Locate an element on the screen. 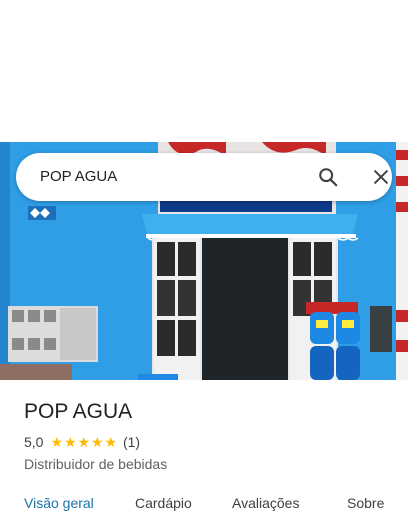  place-category: Distribuidor de bebidas is located at coordinates (96, 464).